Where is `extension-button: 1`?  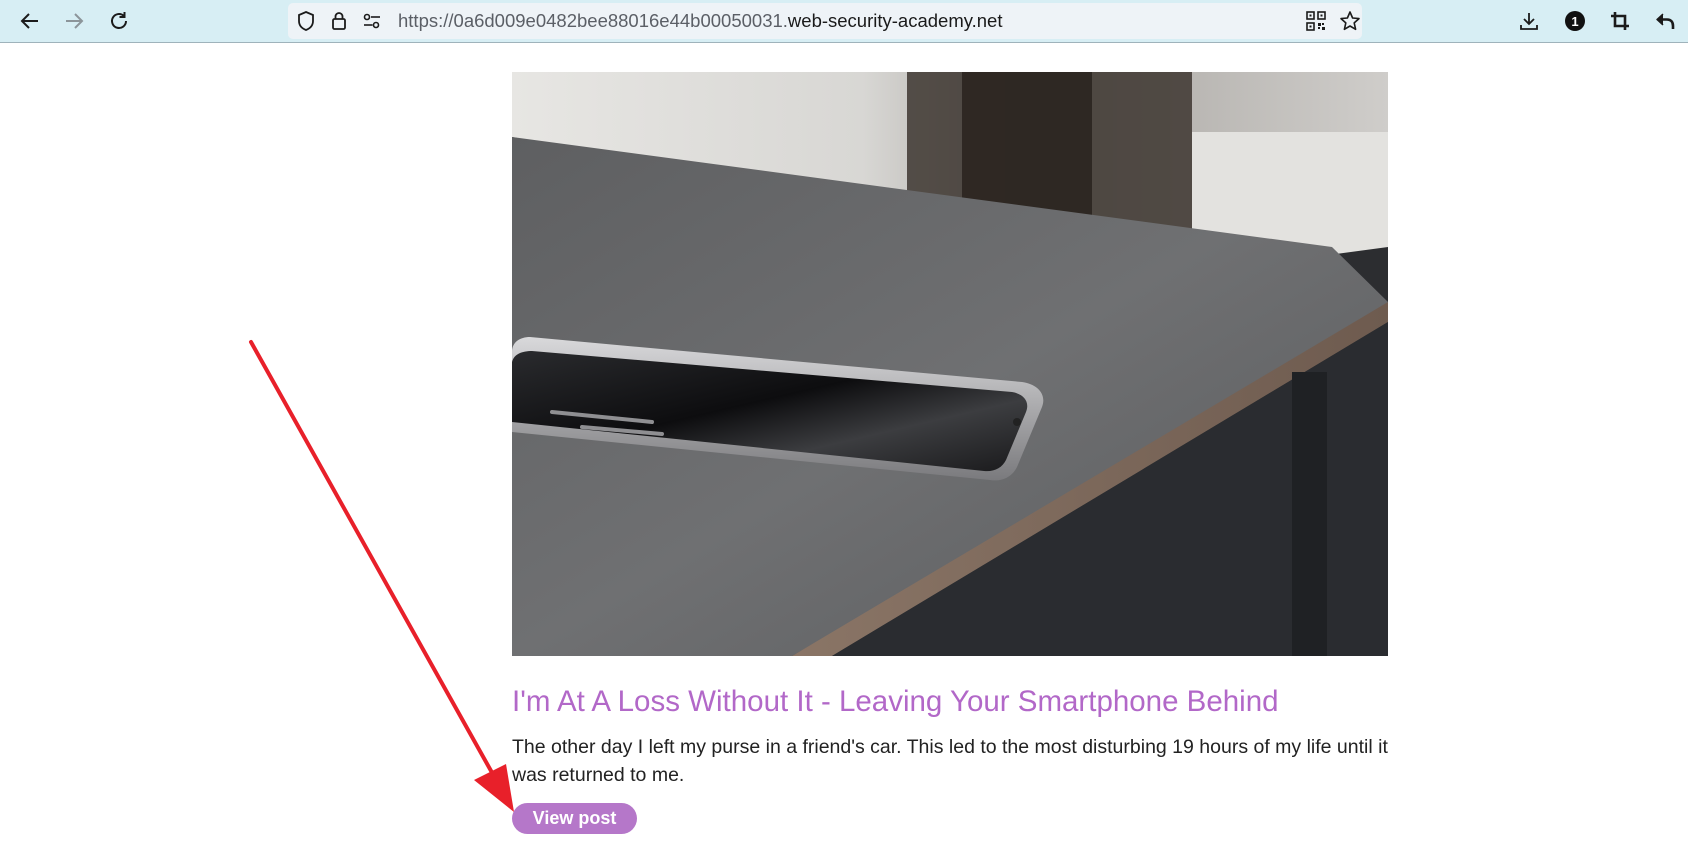
extension-button: 1 is located at coordinates (1575, 21).